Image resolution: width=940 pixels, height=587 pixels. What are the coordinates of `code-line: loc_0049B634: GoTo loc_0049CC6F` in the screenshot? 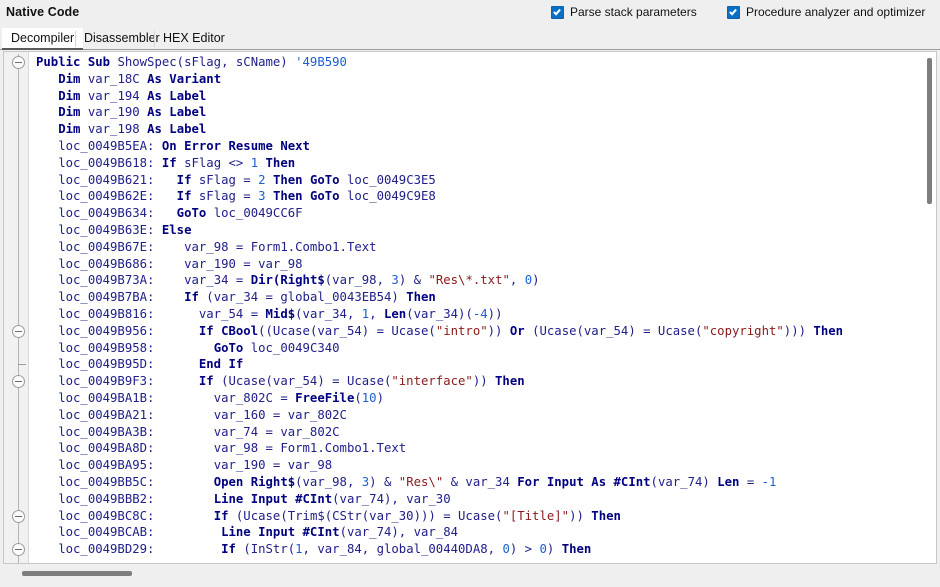 It's located at (482, 213).